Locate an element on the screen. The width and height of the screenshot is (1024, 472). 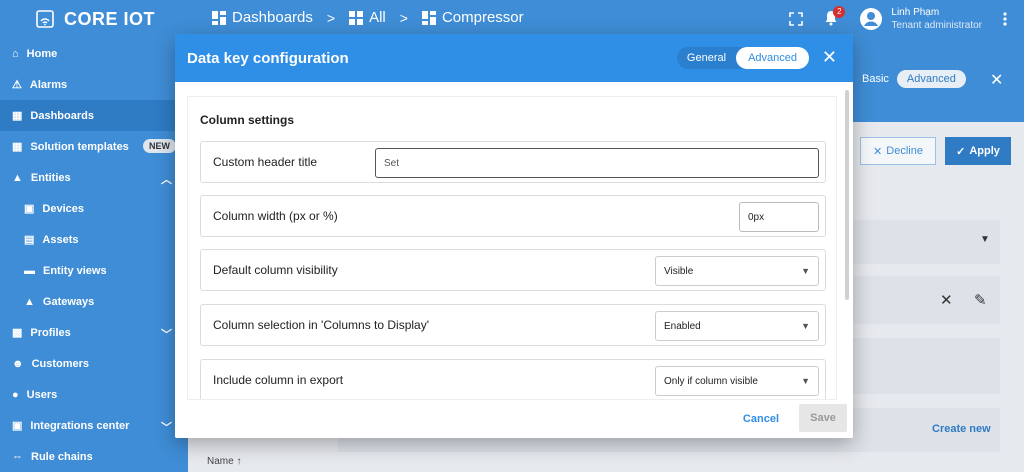
user-name: Linh Phạm is located at coordinates (915, 12).